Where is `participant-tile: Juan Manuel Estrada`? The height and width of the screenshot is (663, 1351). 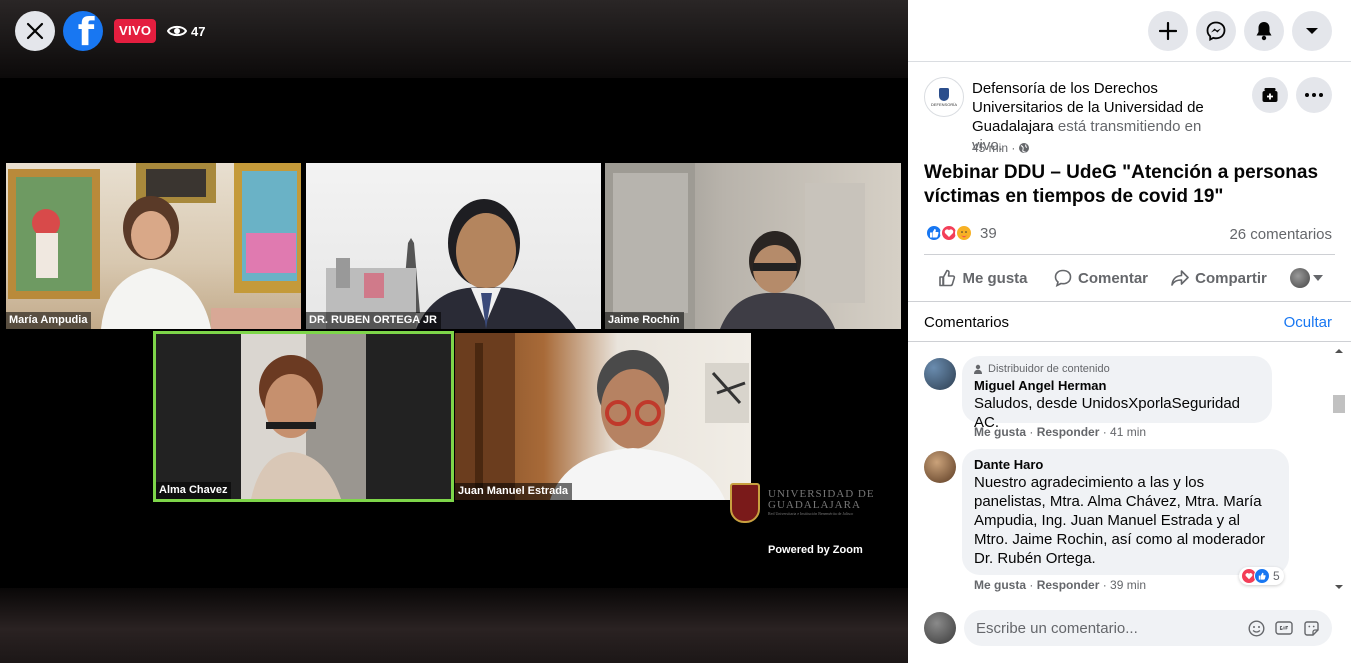 participant-tile: Juan Manuel Estrada is located at coordinates (603, 416).